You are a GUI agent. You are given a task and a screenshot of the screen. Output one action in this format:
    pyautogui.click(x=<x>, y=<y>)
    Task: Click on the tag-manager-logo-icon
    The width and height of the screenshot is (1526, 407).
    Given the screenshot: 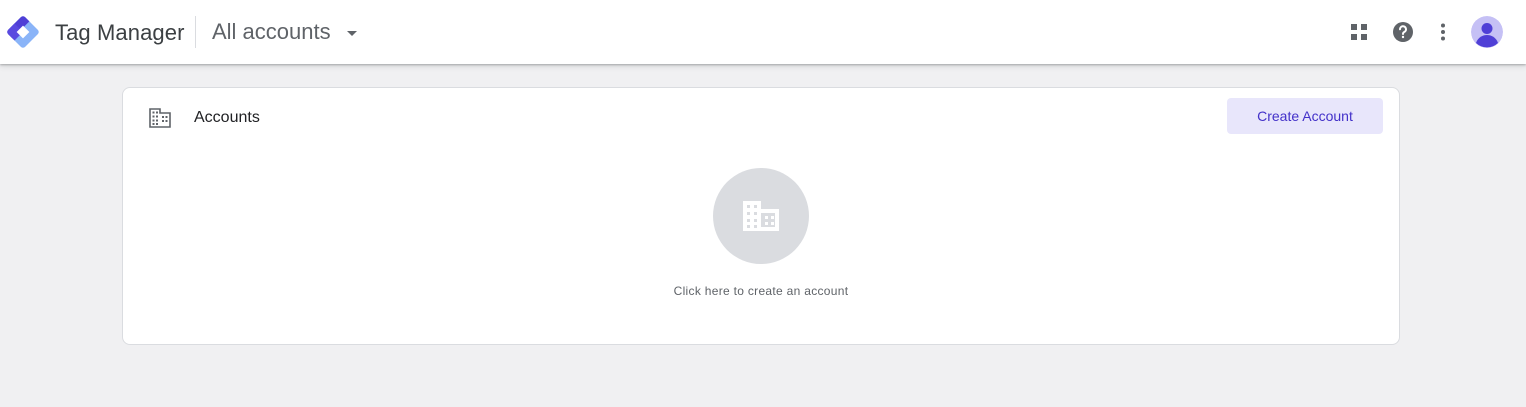 What is the action you would take?
    pyautogui.click(x=23, y=32)
    